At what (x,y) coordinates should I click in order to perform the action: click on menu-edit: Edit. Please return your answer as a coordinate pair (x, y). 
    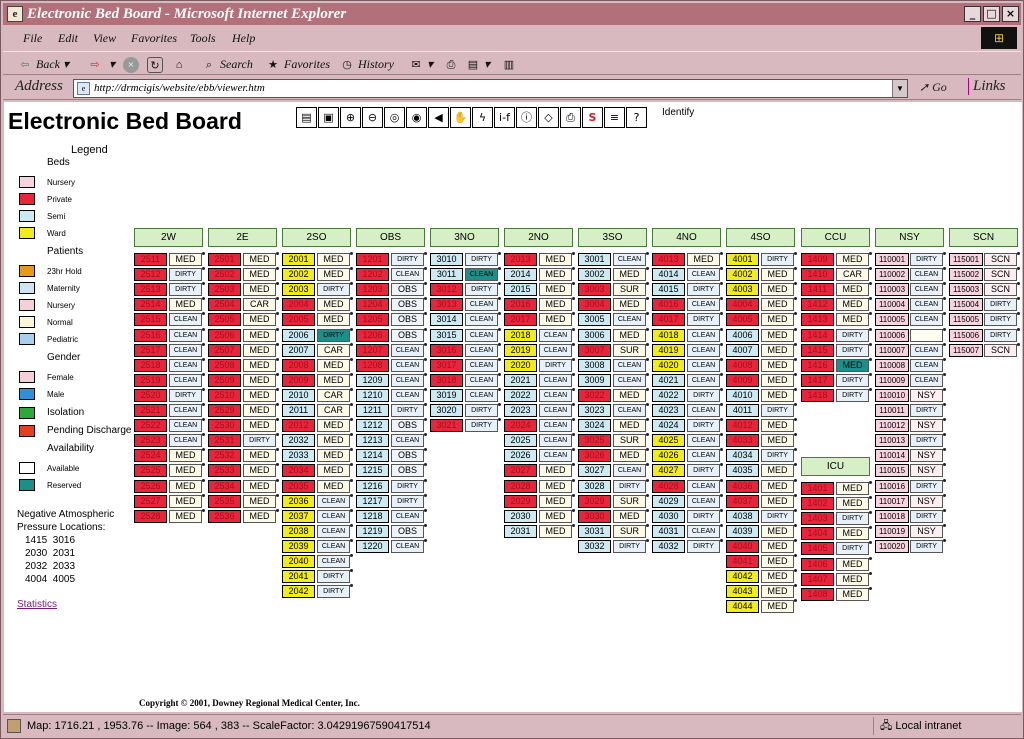
    Looking at the image, I should click on (68, 38).